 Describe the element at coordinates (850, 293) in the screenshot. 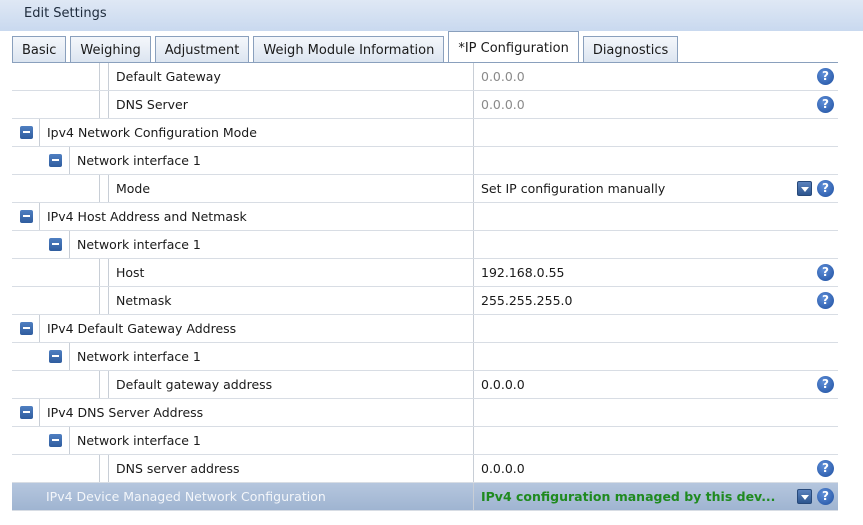

I see `grid-right-margin` at that location.